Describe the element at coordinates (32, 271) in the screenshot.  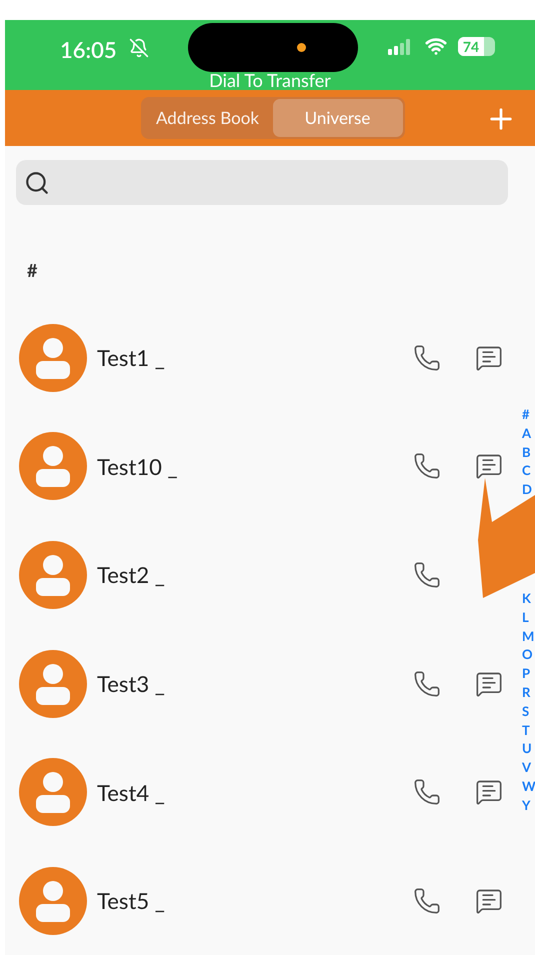
I see `section-header: #` at that location.